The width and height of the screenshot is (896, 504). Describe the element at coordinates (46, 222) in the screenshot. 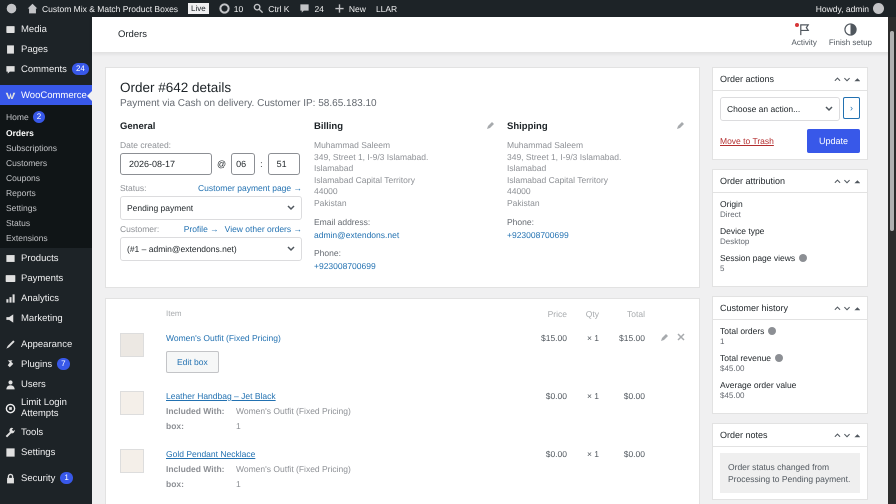

I see `submenu-item: Status` at that location.